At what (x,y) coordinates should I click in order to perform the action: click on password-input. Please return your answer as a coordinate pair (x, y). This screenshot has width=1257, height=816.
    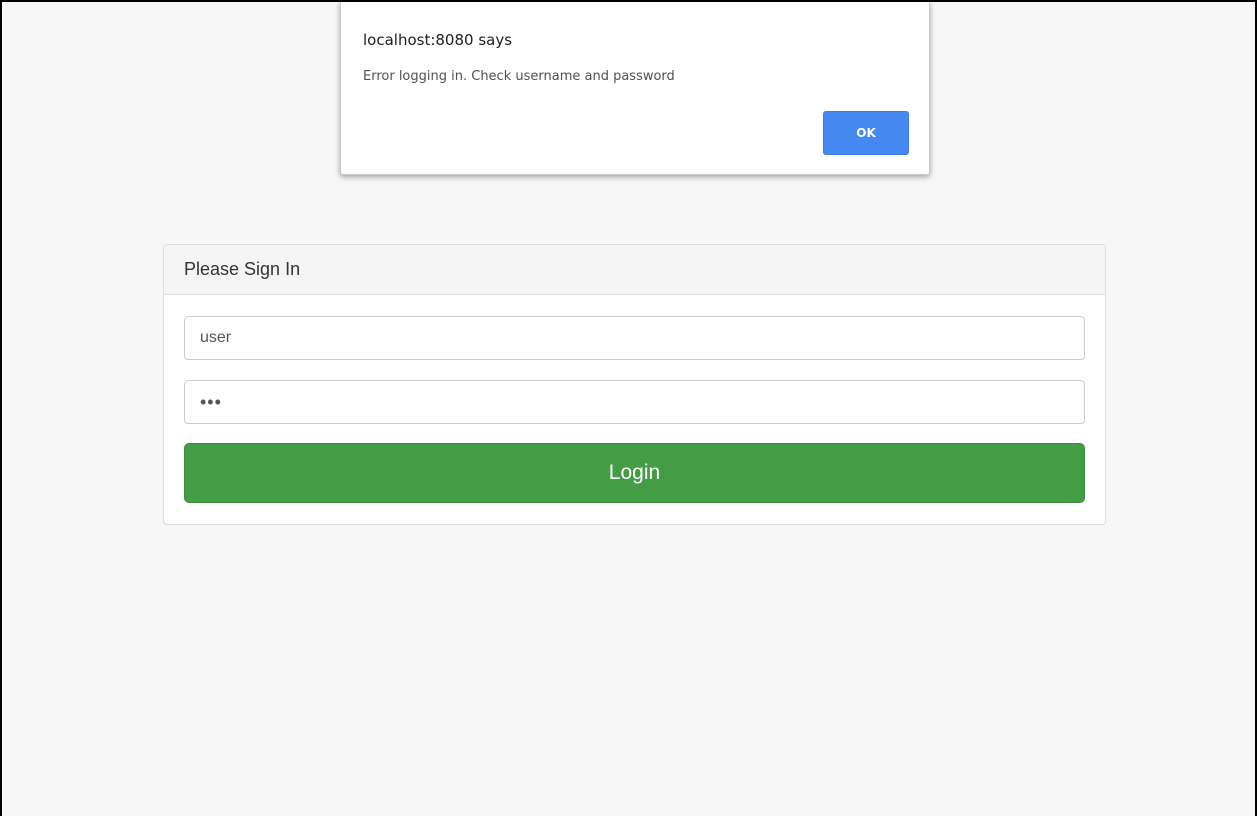
    Looking at the image, I should click on (634, 402).